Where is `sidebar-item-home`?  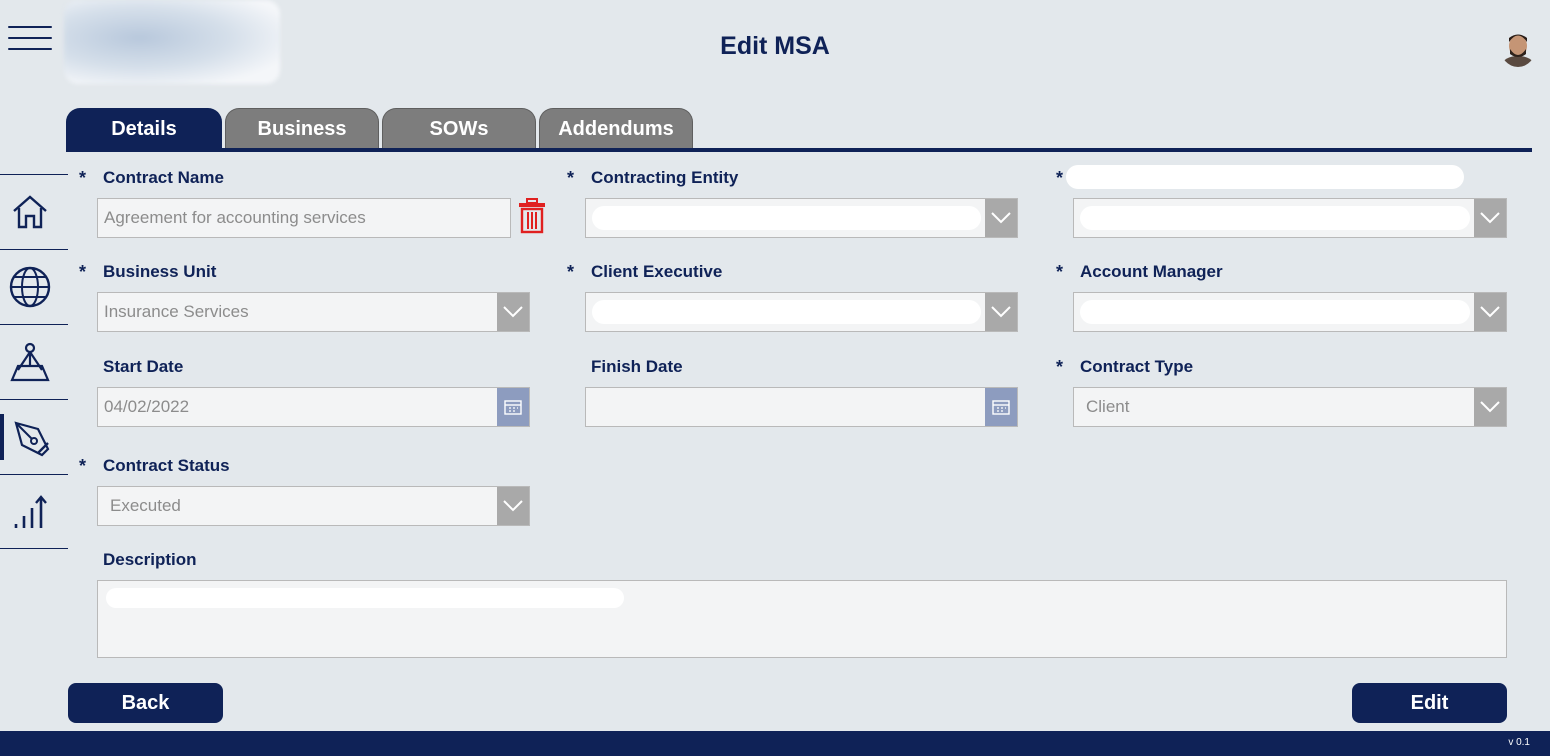
sidebar-item-home is located at coordinates (34, 211).